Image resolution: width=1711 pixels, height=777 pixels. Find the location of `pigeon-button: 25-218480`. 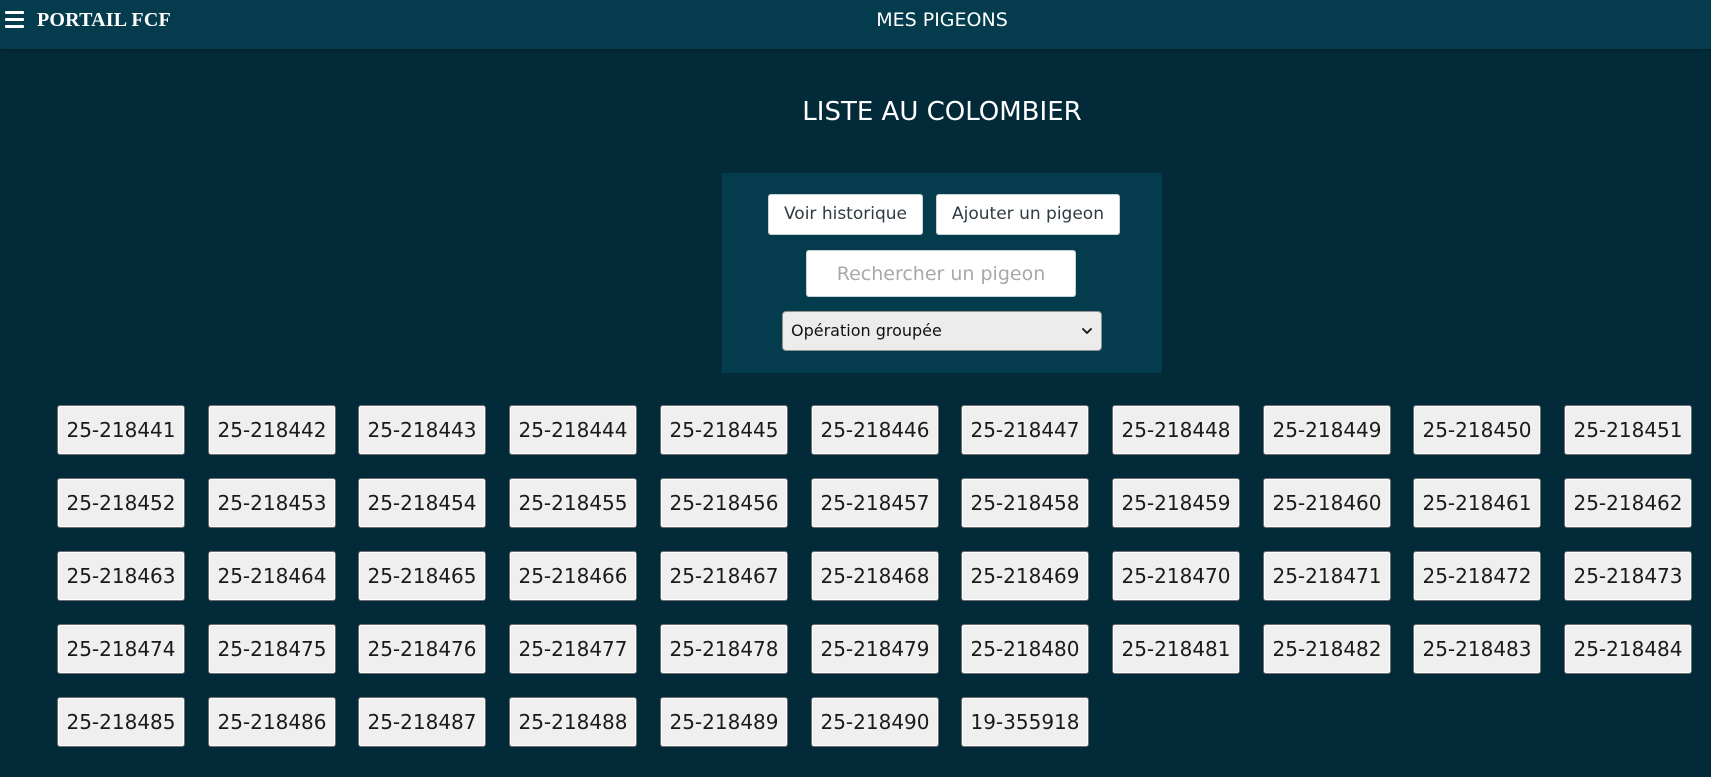

pigeon-button: 25-218480 is located at coordinates (1025, 649).